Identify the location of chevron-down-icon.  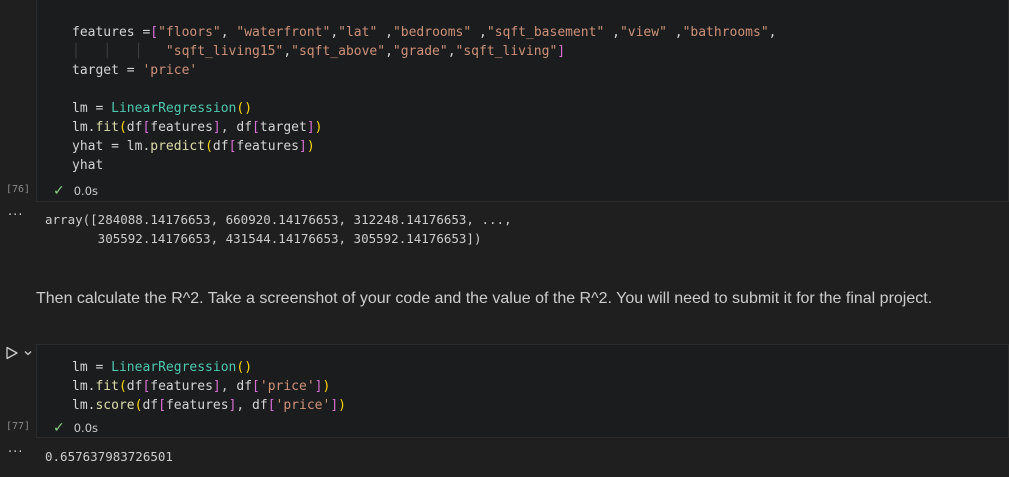
(28, 353).